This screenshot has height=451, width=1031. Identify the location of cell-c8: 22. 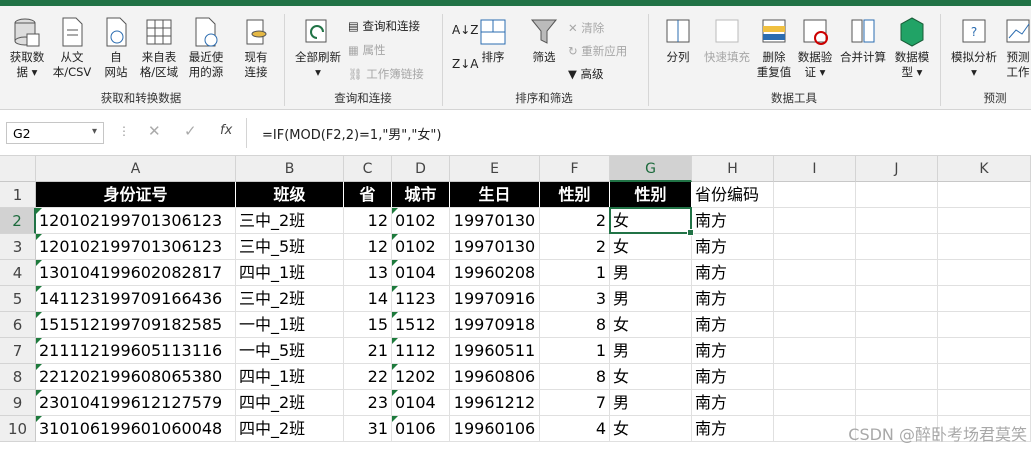
(368, 377).